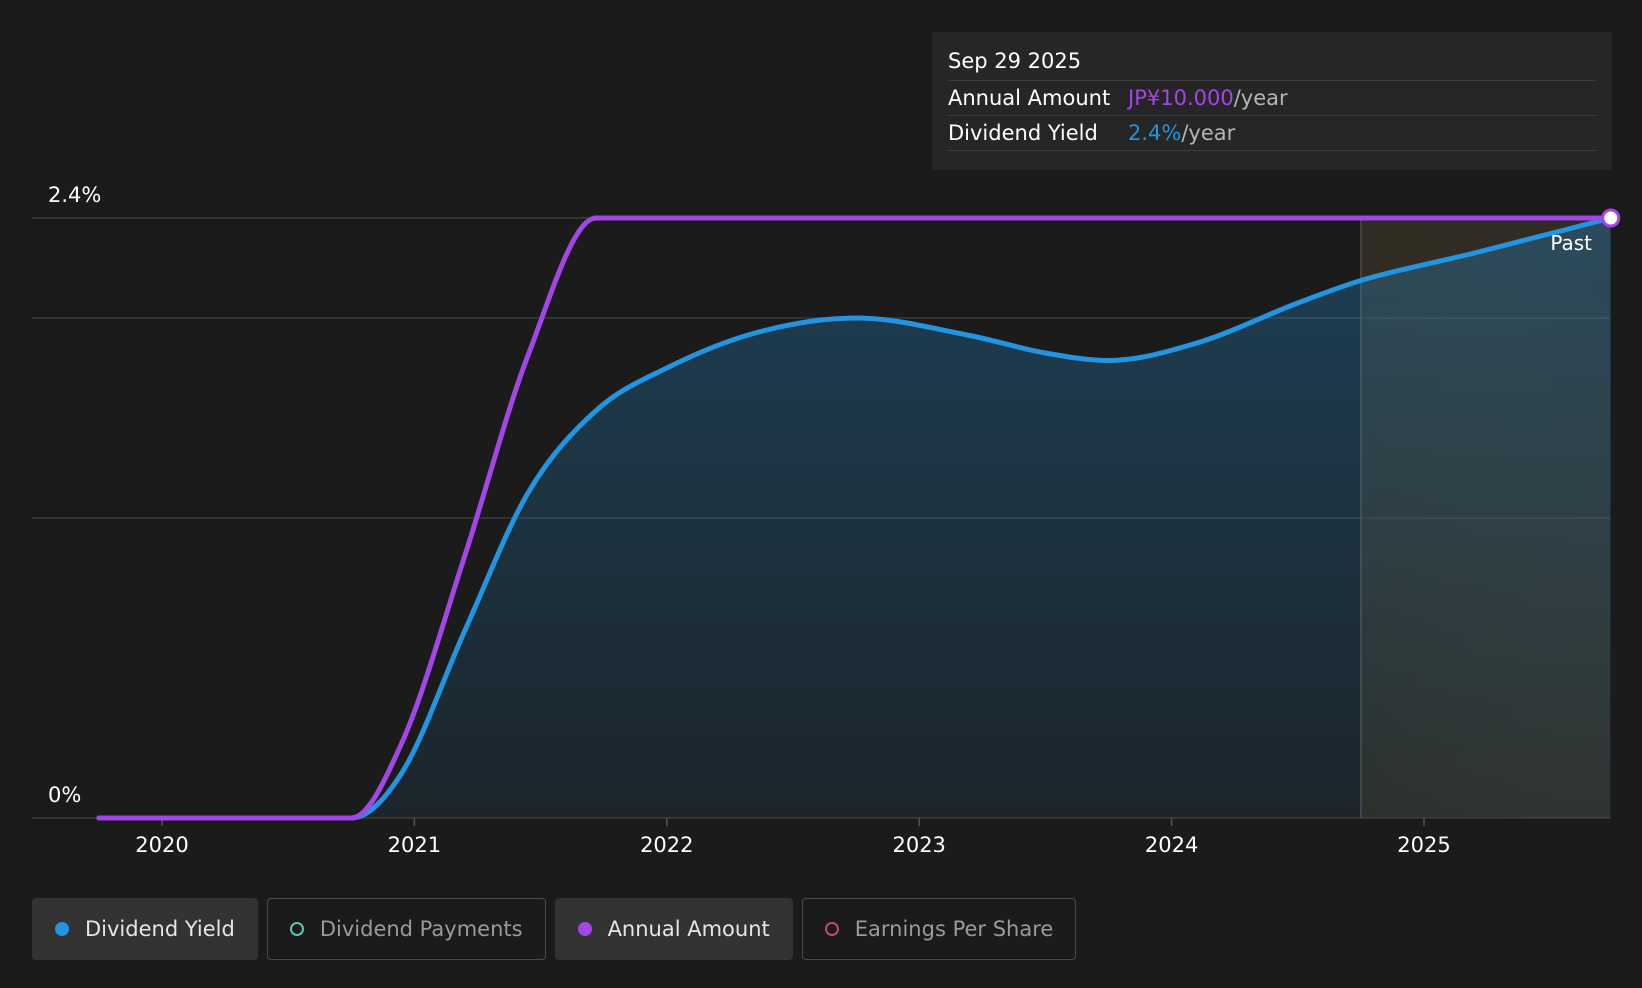 This screenshot has width=1642, height=988. I want to click on y-axis-label-top: 2.4%, so click(74, 195).